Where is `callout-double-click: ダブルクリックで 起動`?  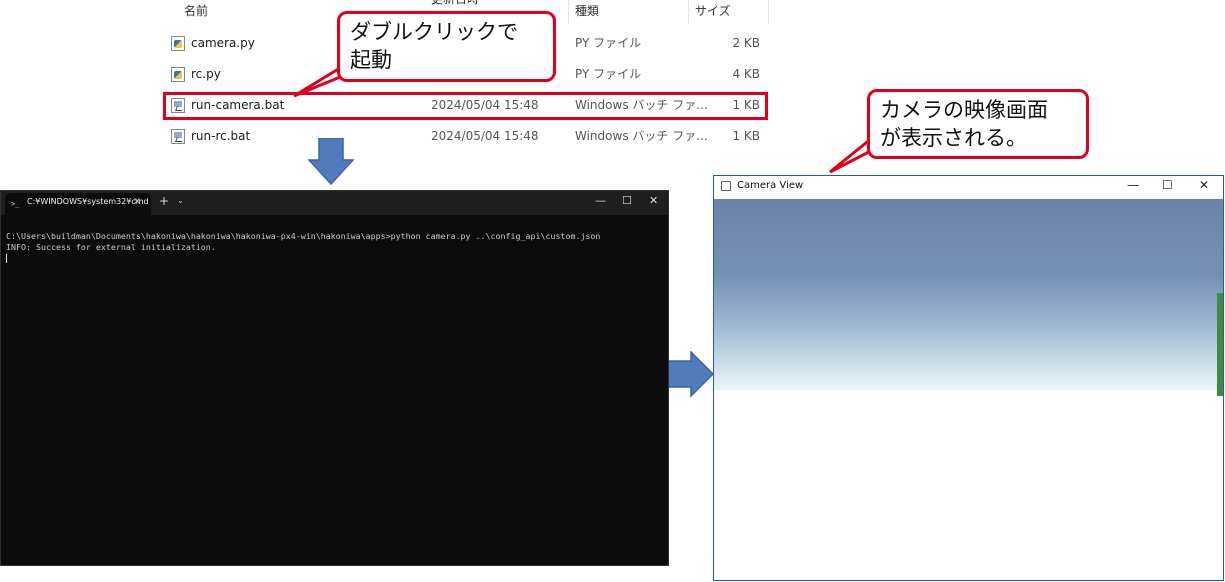
callout-double-click: ダブルクリックで 起動 is located at coordinates (446, 46).